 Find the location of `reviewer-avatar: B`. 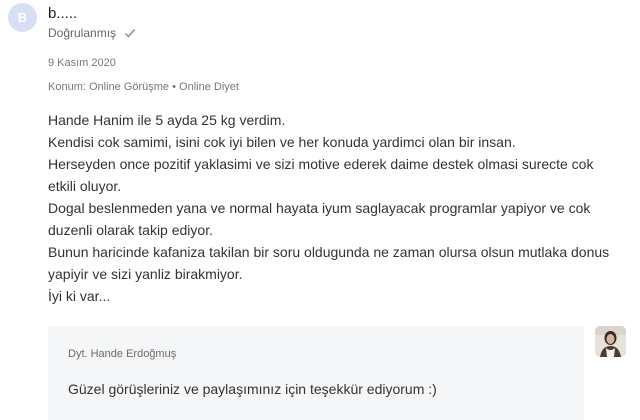

reviewer-avatar: B is located at coordinates (22, 17).